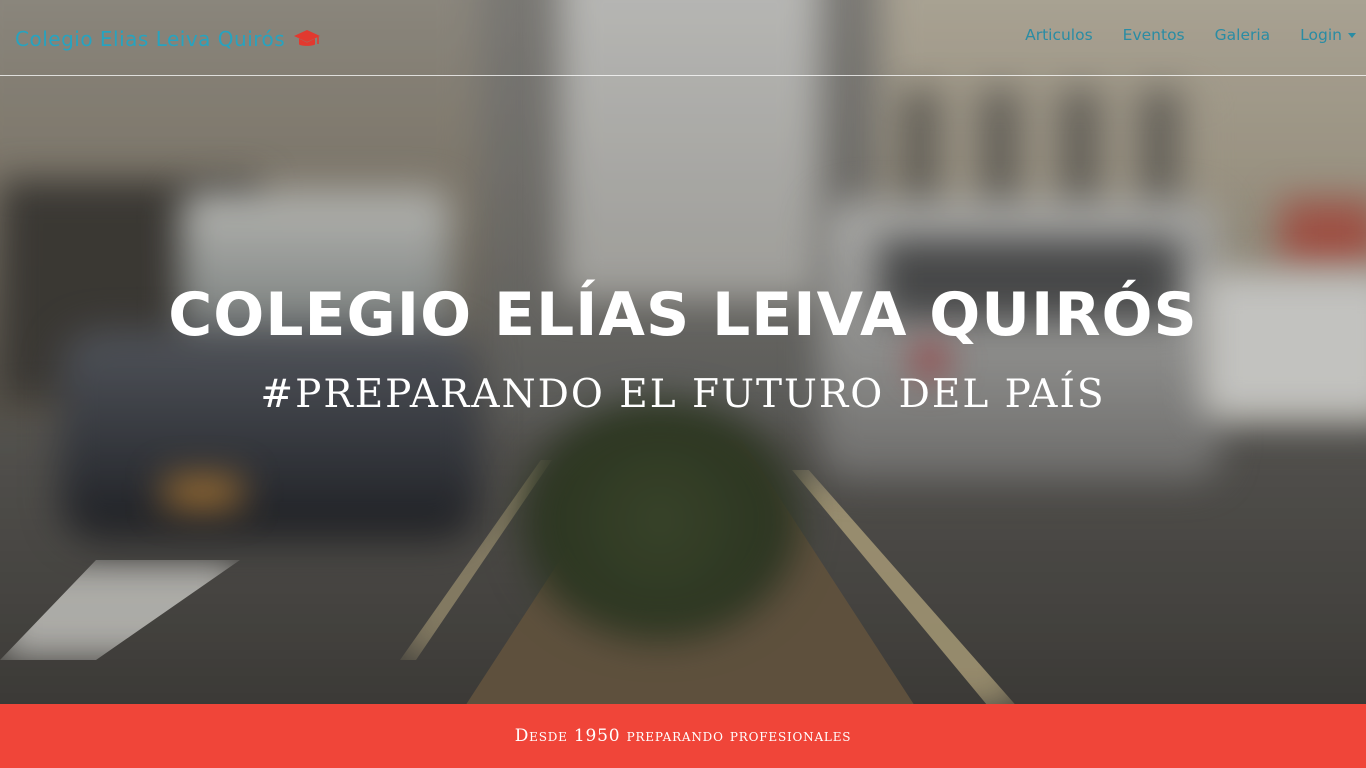  I want to click on caret-down-icon, so click(1352, 35).